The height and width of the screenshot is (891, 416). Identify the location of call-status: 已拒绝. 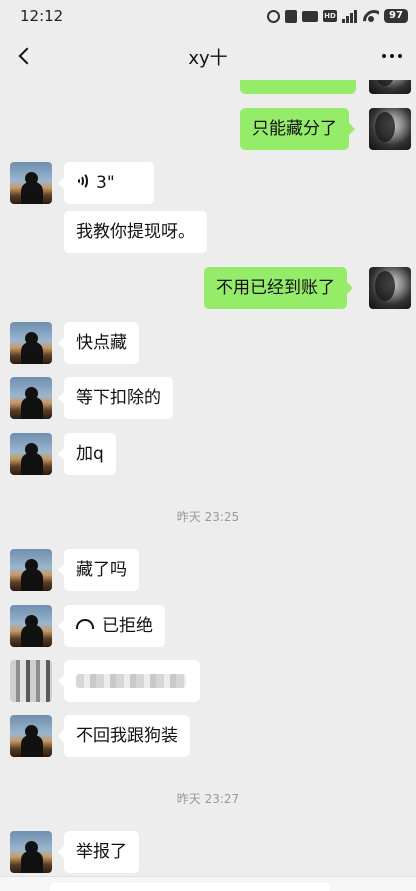
(127, 626).